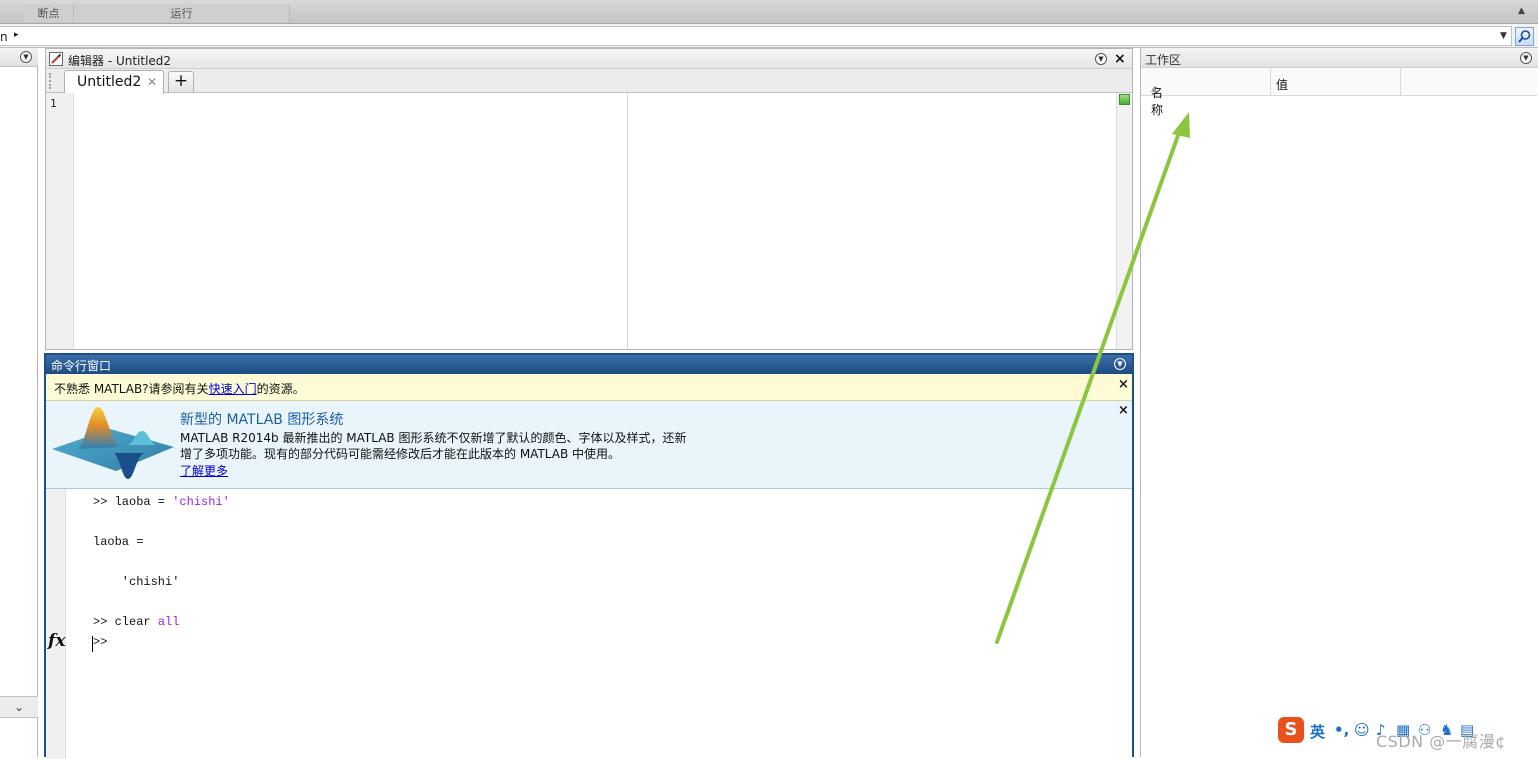 This screenshot has height=759, width=1538. I want to click on watermark-text: CSDN @一腐漫¢, so click(1441, 741).